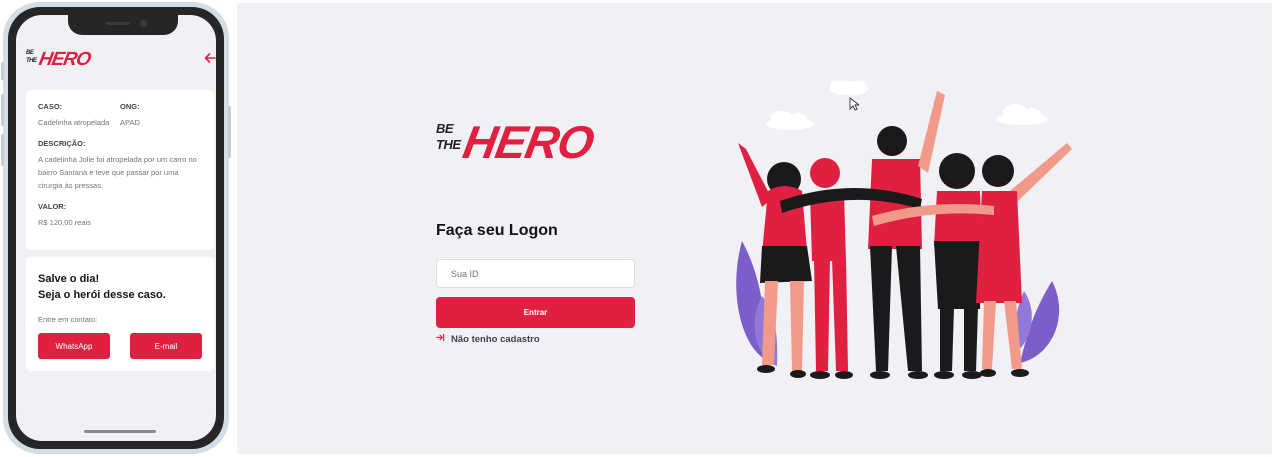  Describe the element at coordinates (69, 279) in the screenshot. I see `contact-heading-line1: Salve o dia!` at that location.